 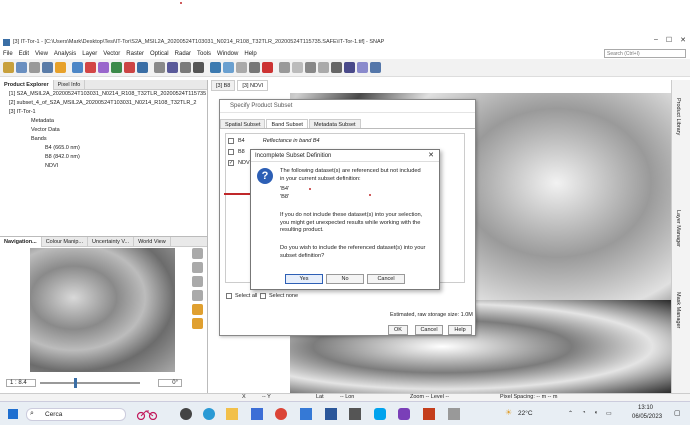 I want to click on wifi-icon: ◔, so click(x=584, y=413).